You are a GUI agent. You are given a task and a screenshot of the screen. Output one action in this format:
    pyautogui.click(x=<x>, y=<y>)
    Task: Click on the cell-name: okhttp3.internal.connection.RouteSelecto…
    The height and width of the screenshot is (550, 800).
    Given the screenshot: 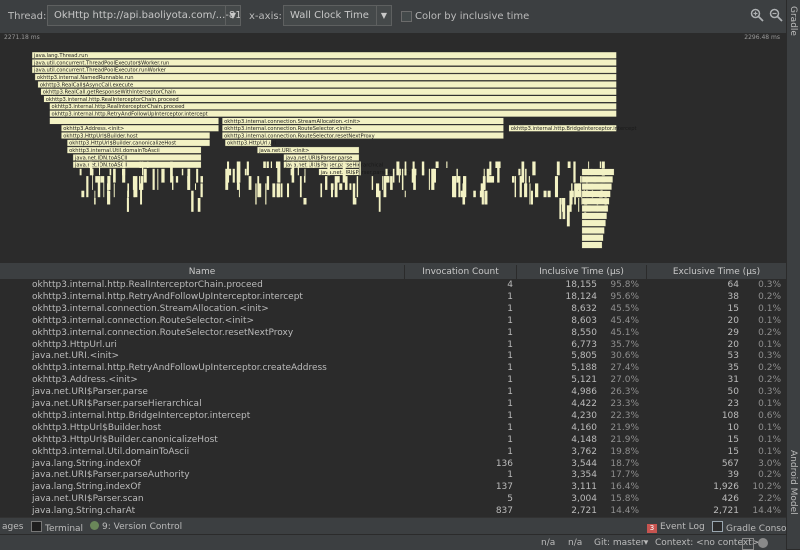 What is the action you would take?
    pyautogui.click(x=143, y=320)
    